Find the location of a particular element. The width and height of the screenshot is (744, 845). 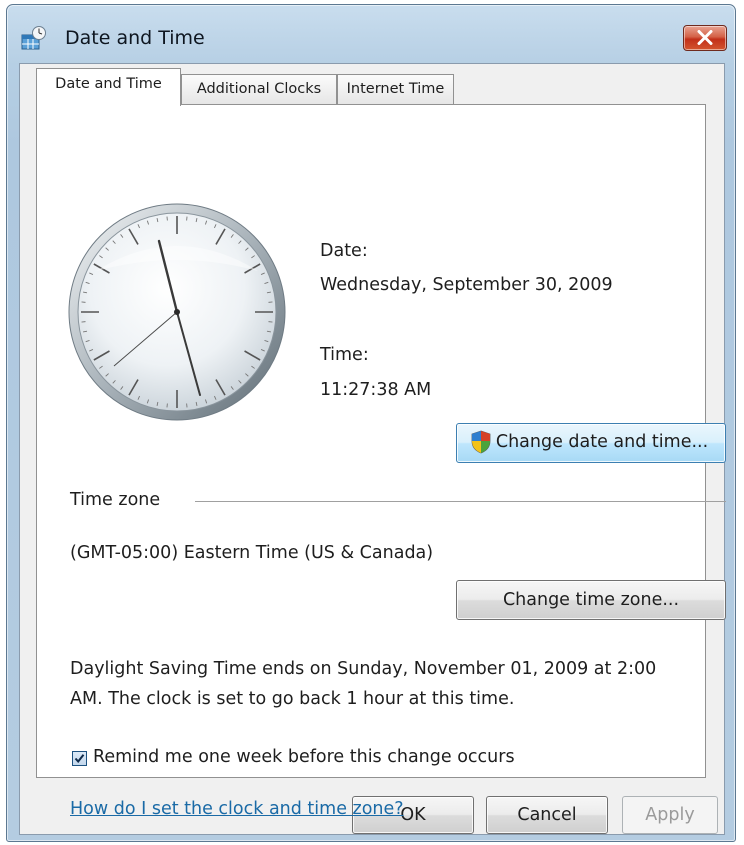

time-zone-separator is located at coordinates (460, 501).